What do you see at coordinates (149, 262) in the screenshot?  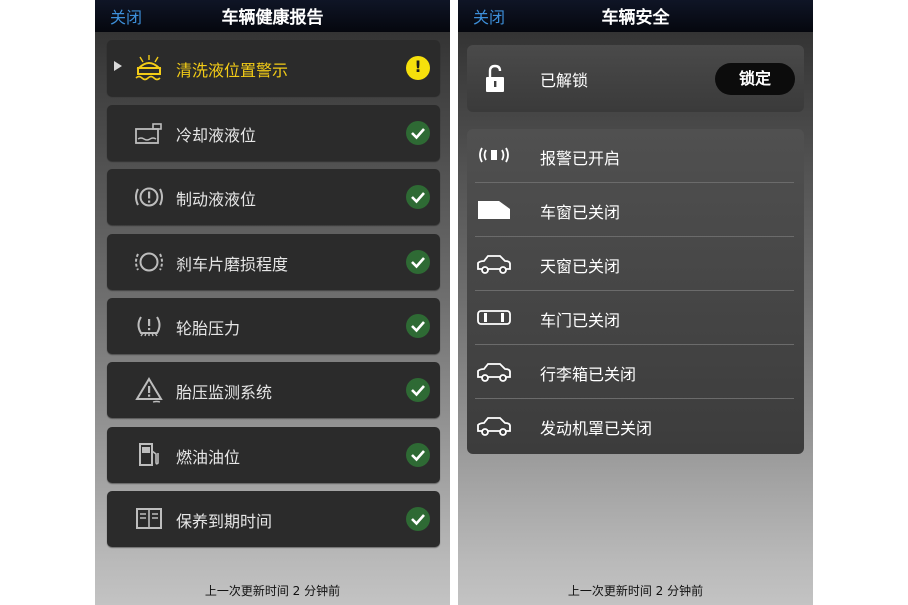 I see `brake-pad-icon` at bounding box center [149, 262].